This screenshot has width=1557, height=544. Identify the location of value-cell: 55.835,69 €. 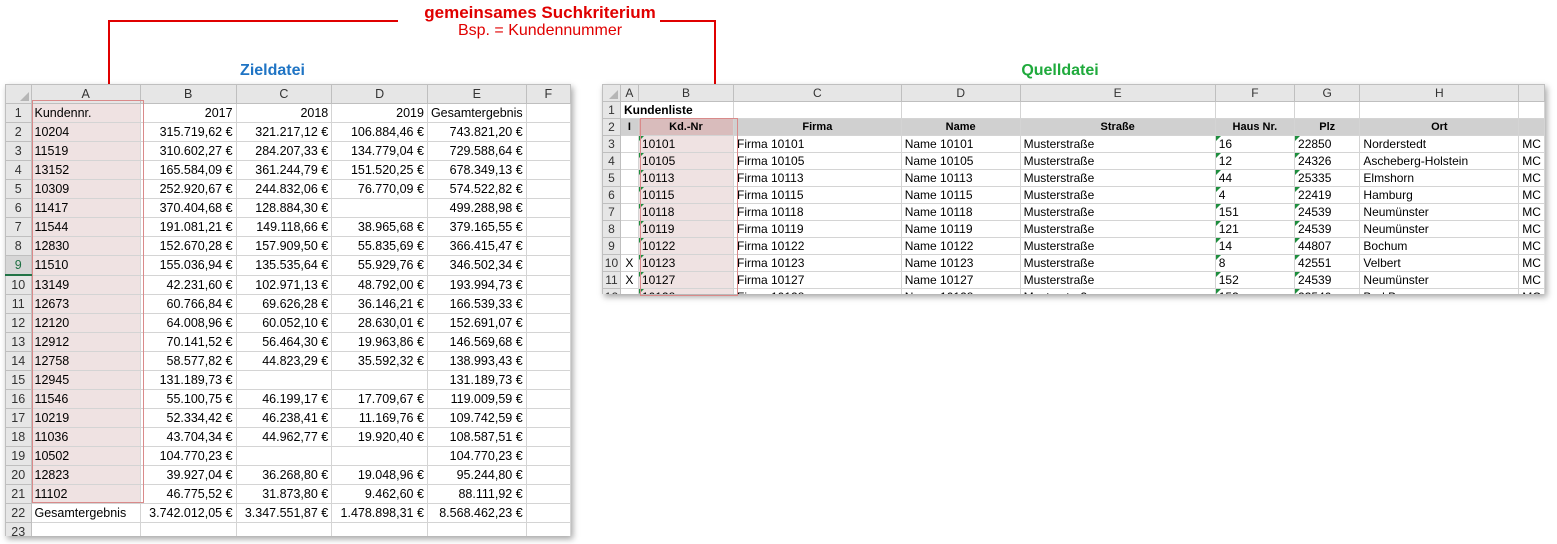
(379, 246).